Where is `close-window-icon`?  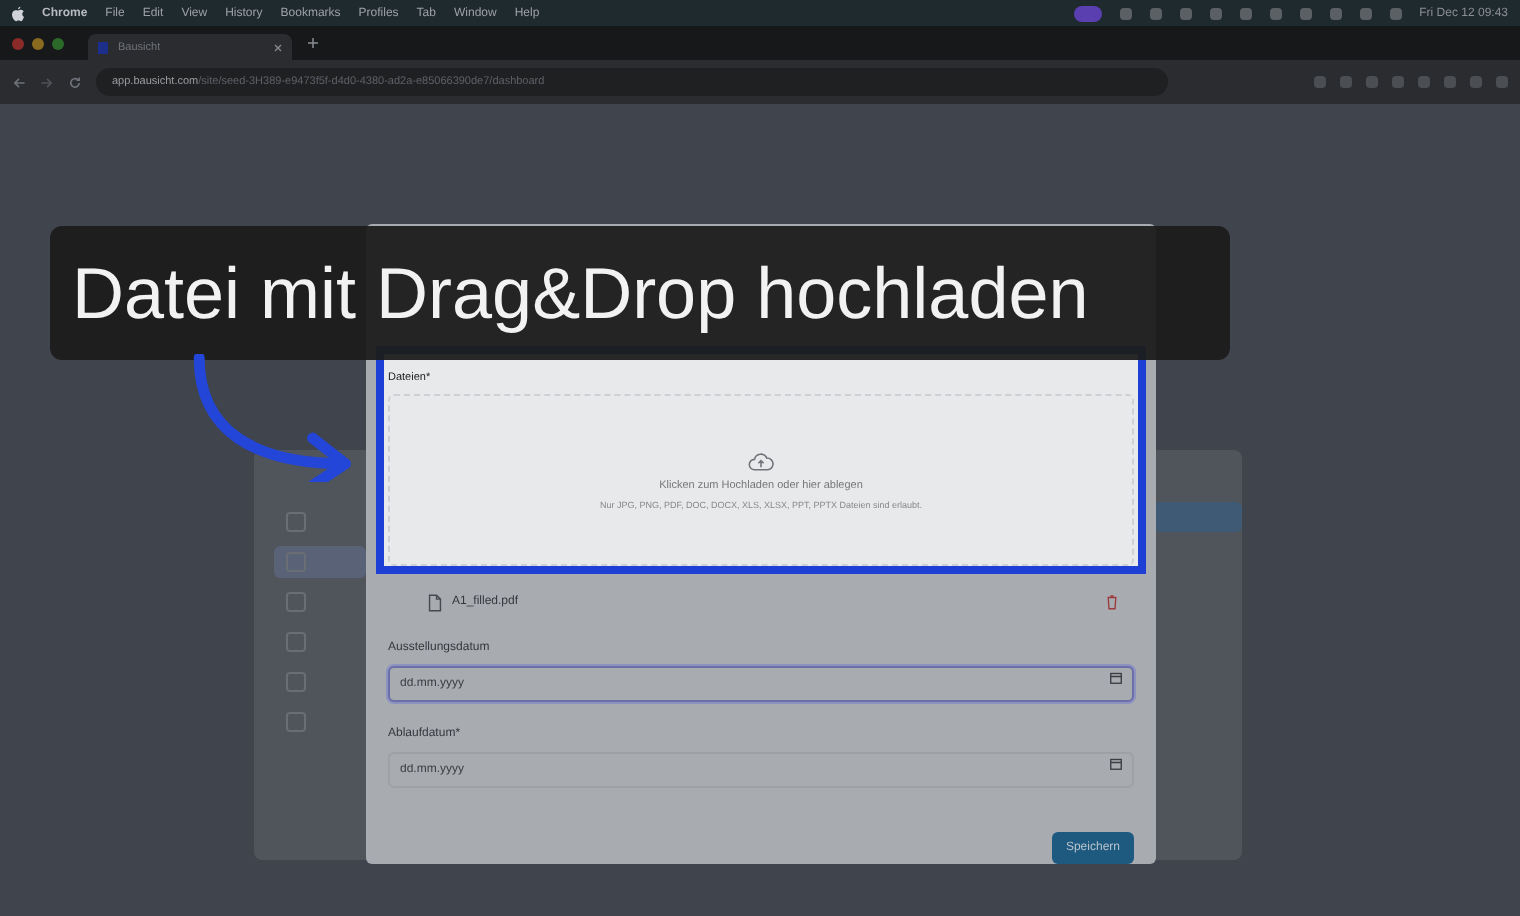
close-window-icon is located at coordinates (18, 43).